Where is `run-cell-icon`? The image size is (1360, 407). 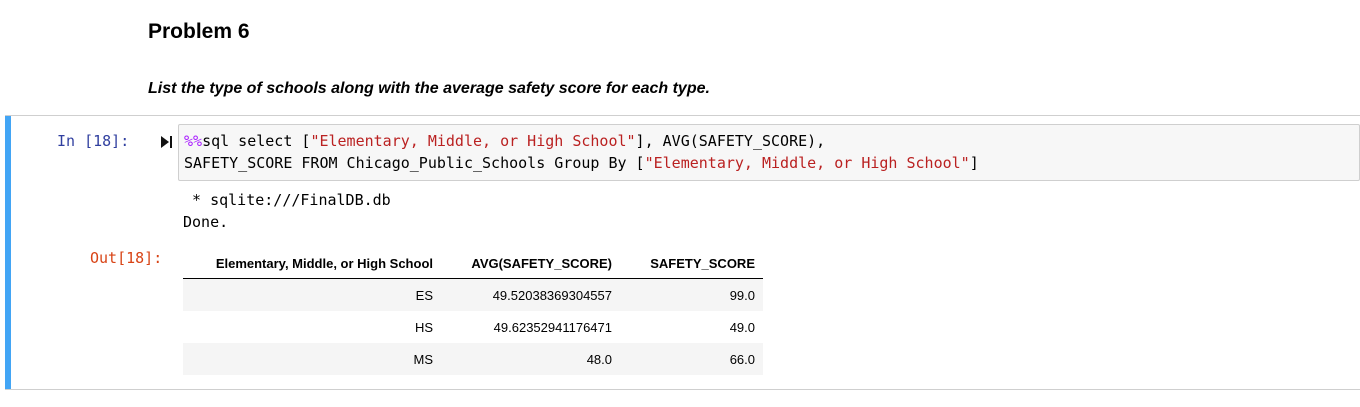 run-cell-icon is located at coordinates (166, 142).